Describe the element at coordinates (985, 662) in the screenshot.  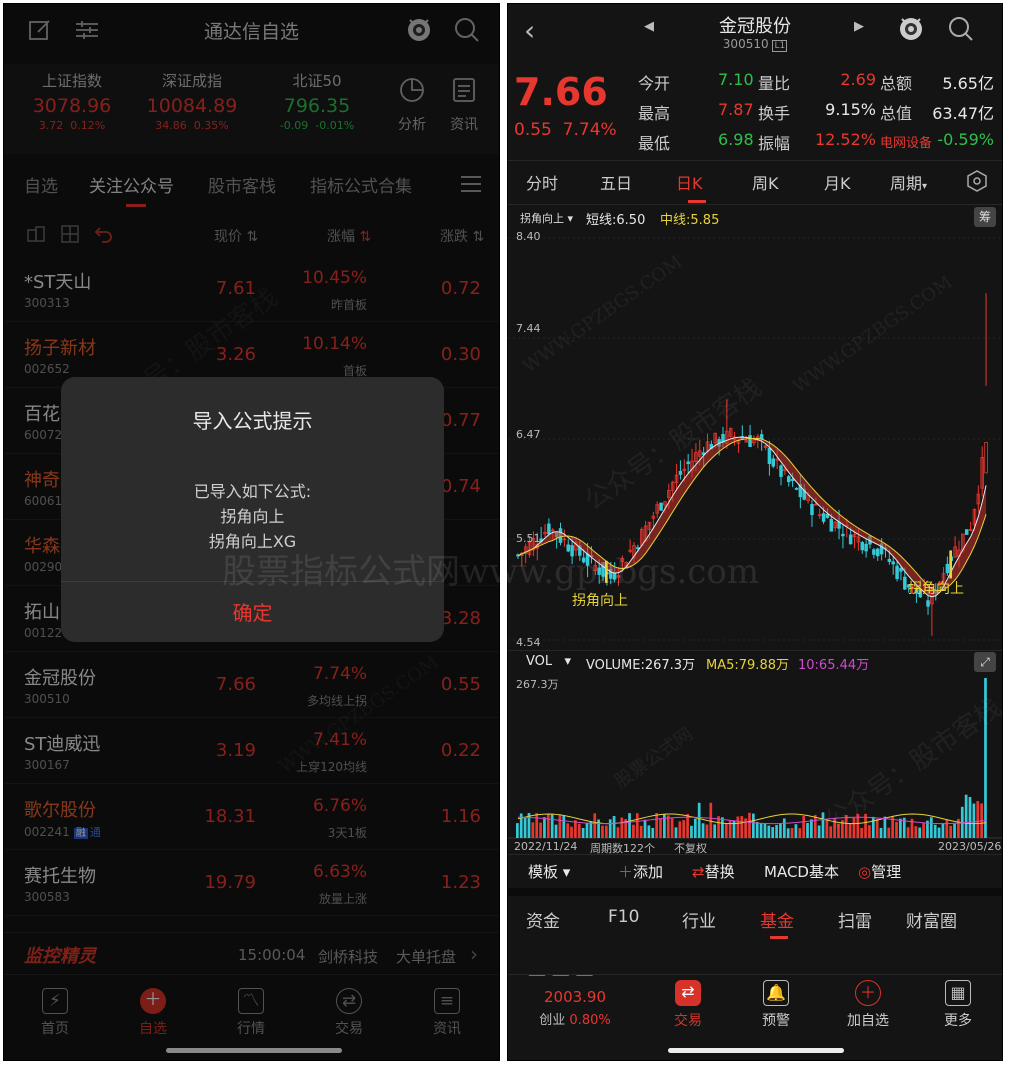
I see `expand-icon: ⤢` at that location.